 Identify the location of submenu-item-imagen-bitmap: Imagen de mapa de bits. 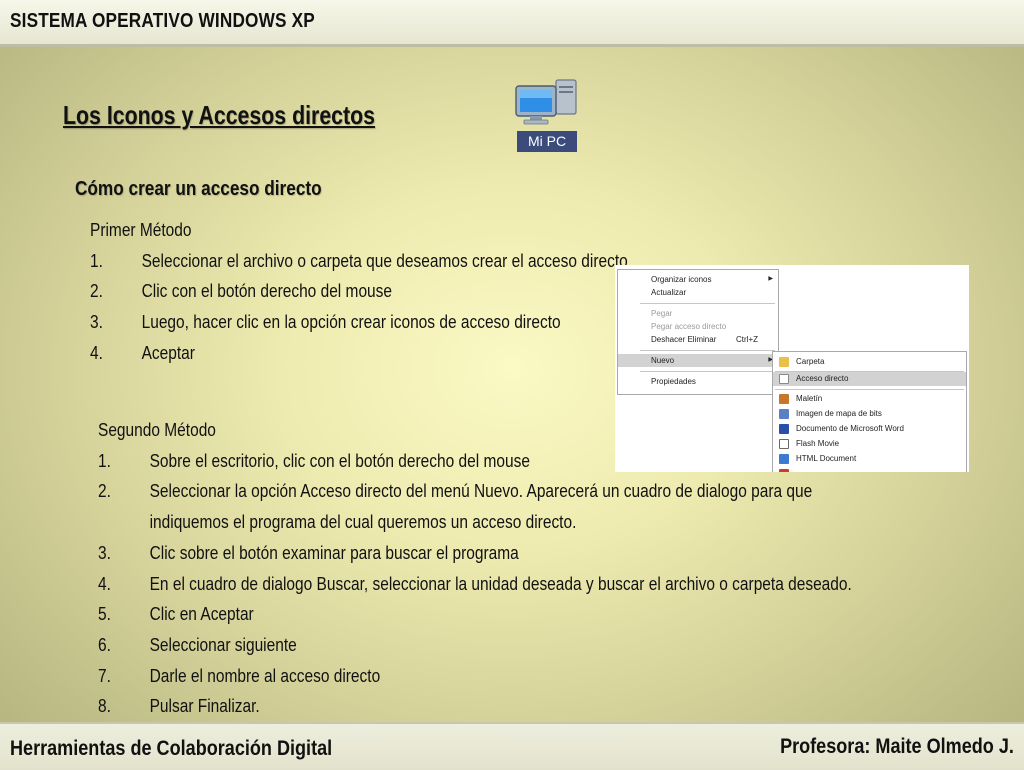
(869, 414).